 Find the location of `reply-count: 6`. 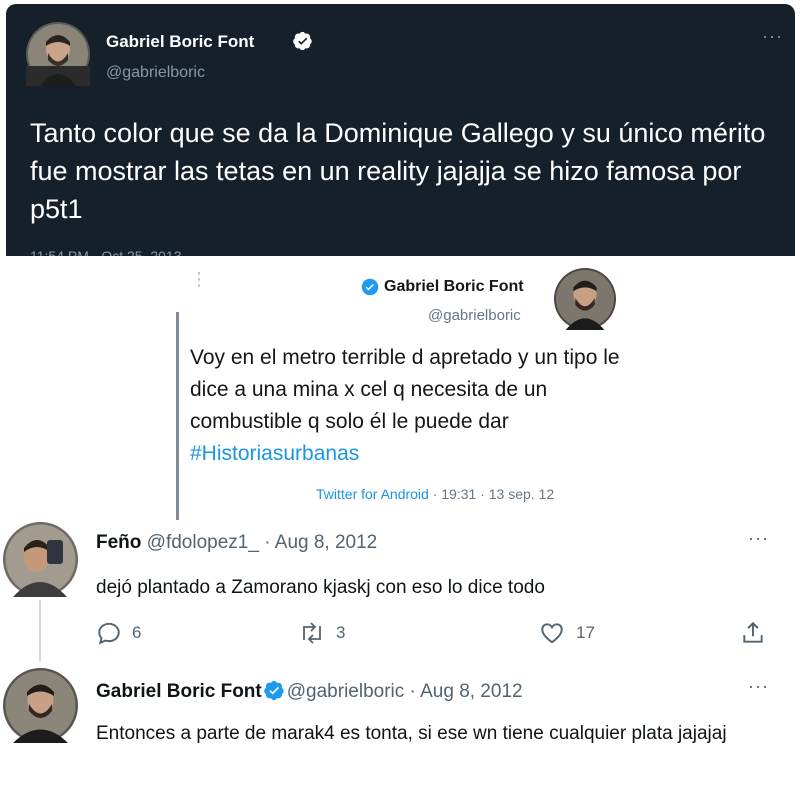

reply-count: 6 is located at coordinates (137, 632).